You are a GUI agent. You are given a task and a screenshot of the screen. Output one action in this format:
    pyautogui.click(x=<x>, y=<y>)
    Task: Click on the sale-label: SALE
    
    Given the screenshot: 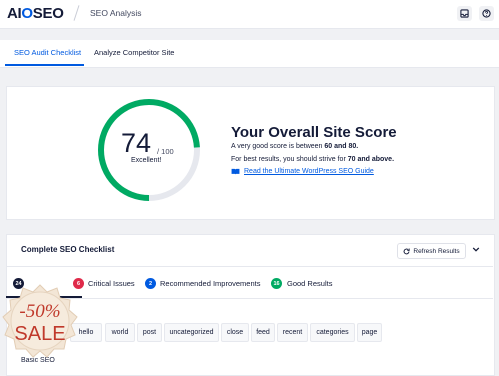 What is the action you would take?
    pyautogui.click(x=39, y=334)
    